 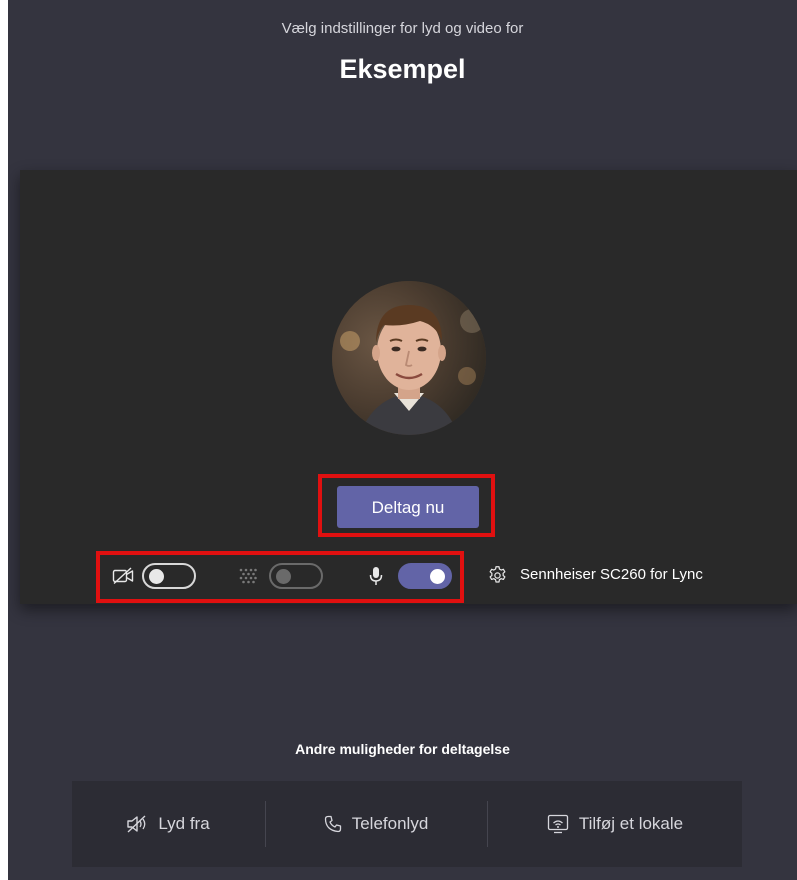 What do you see at coordinates (332, 824) in the screenshot?
I see `phone-icon` at bounding box center [332, 824].